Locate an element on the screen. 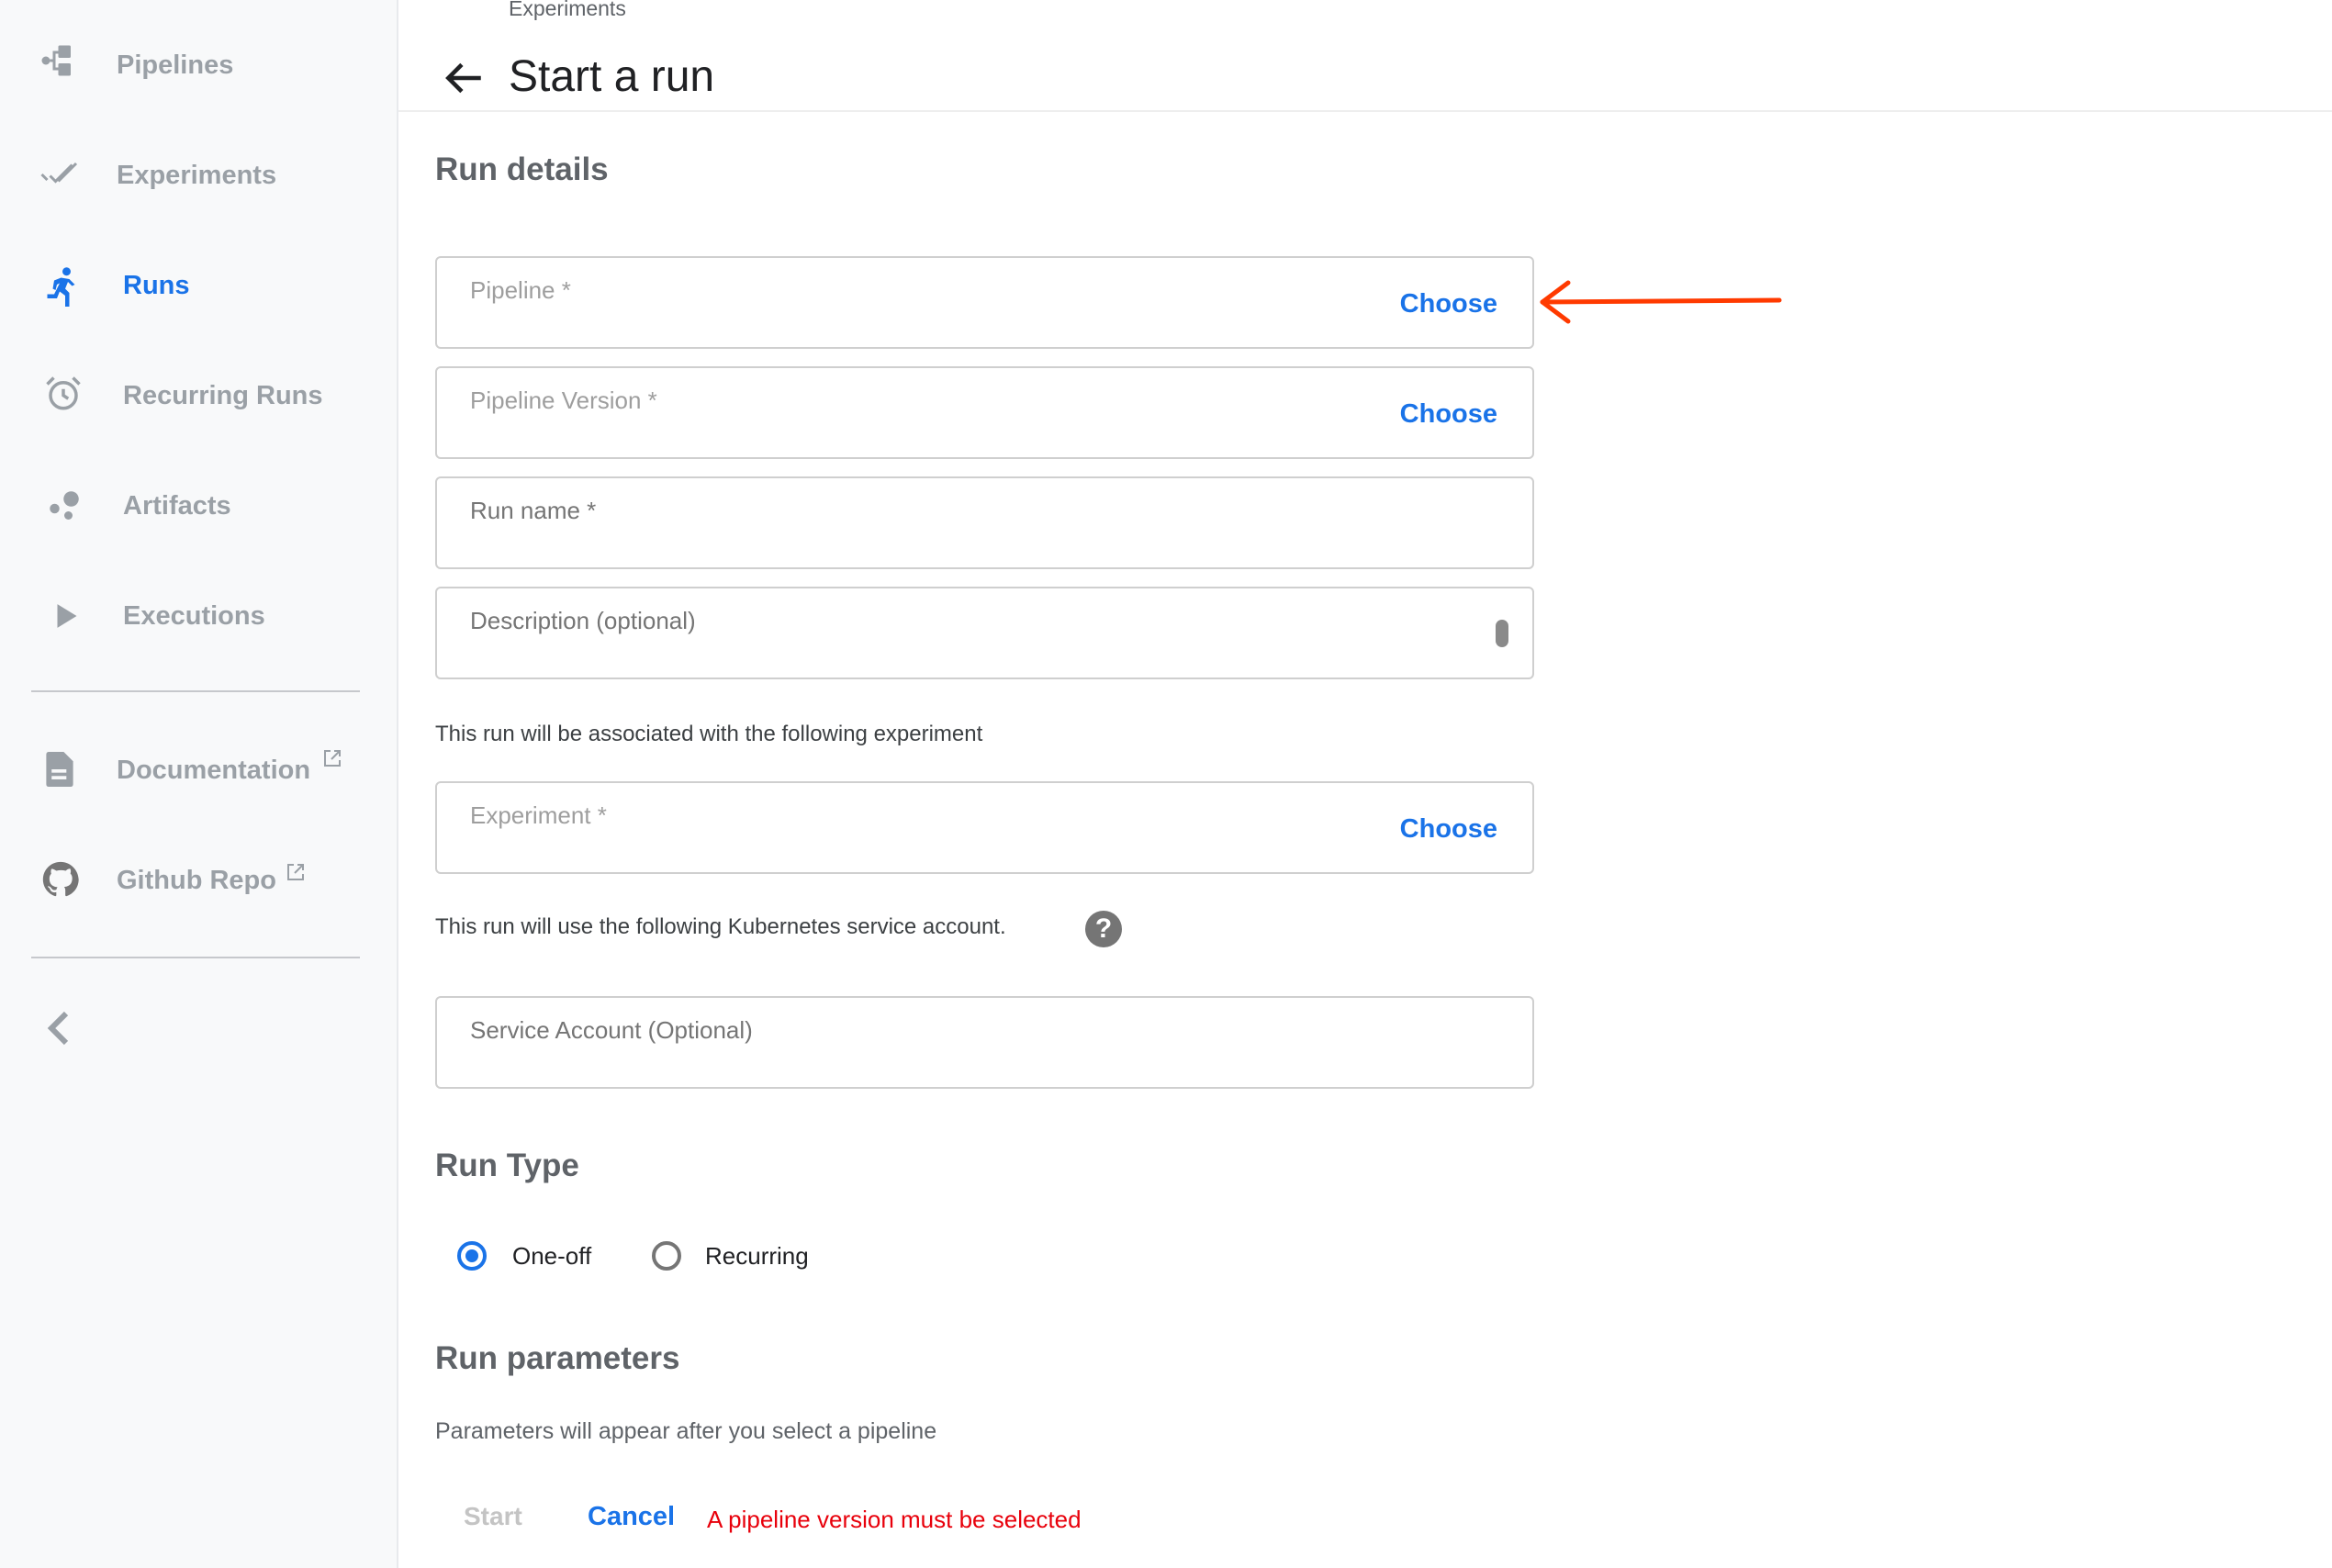  sidebar-link-documentation: Documentation is located at coordinates (198, 770).